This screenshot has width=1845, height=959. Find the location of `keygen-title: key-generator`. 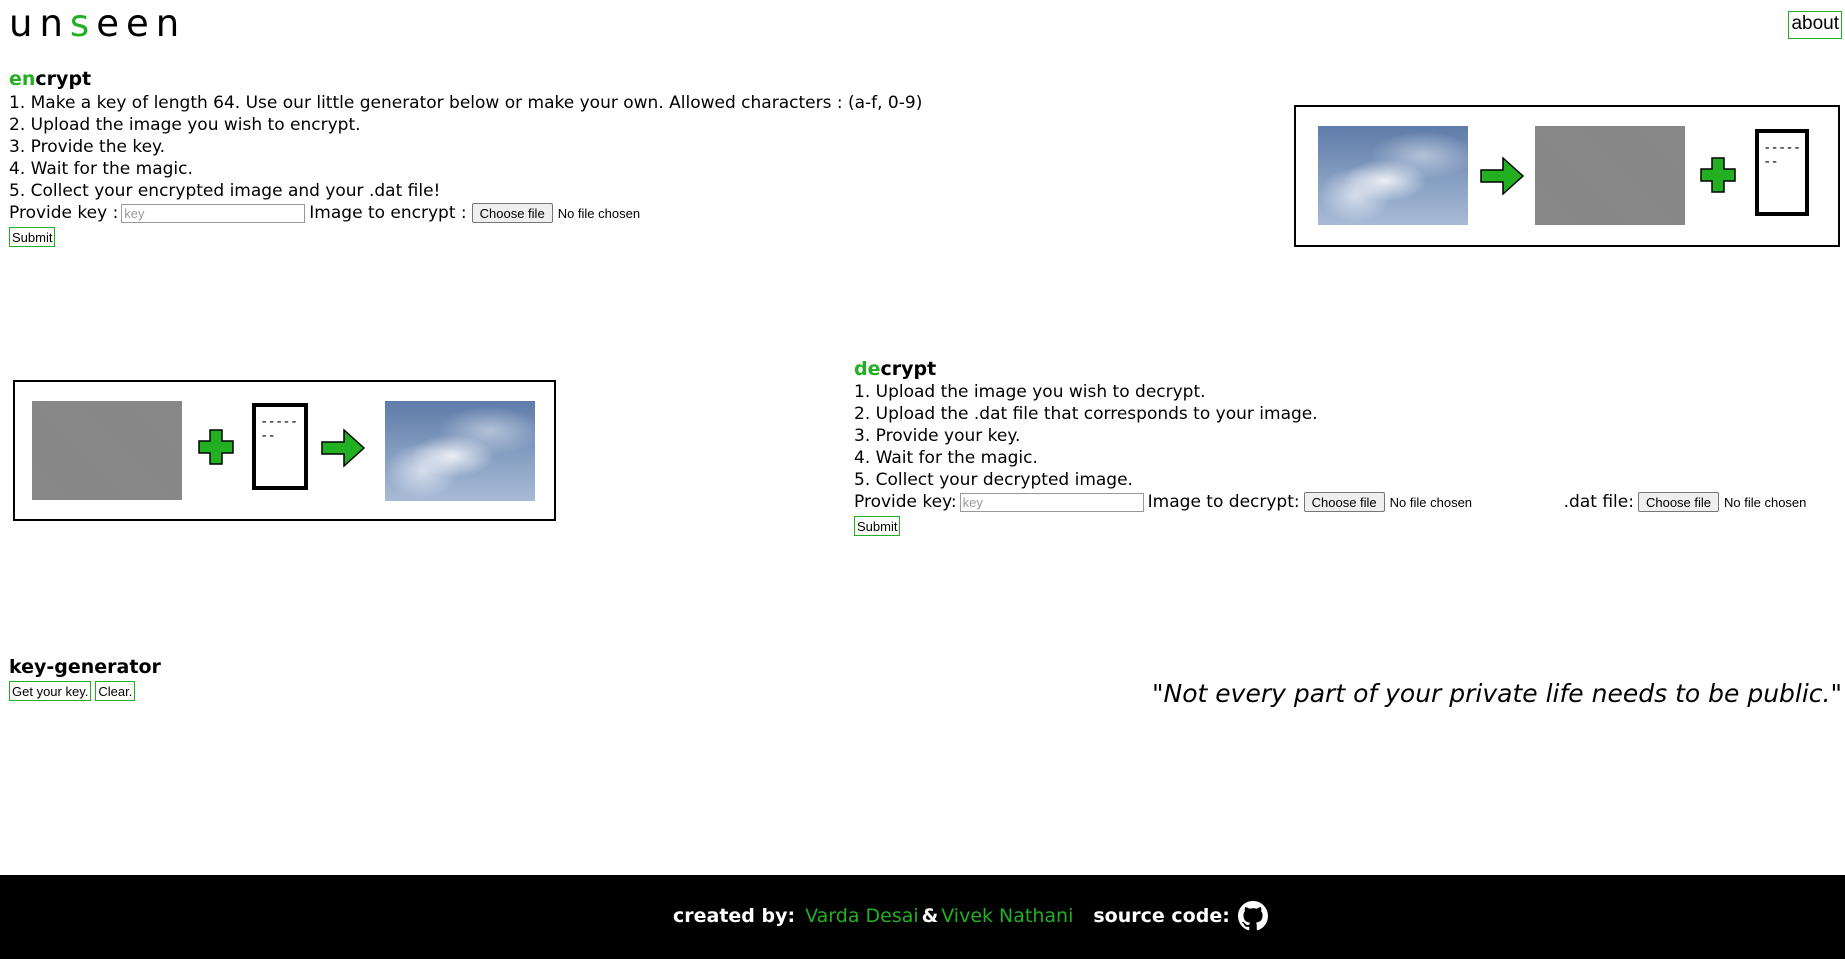

keygen-title: key-generator is located at coordinates (85, 667).